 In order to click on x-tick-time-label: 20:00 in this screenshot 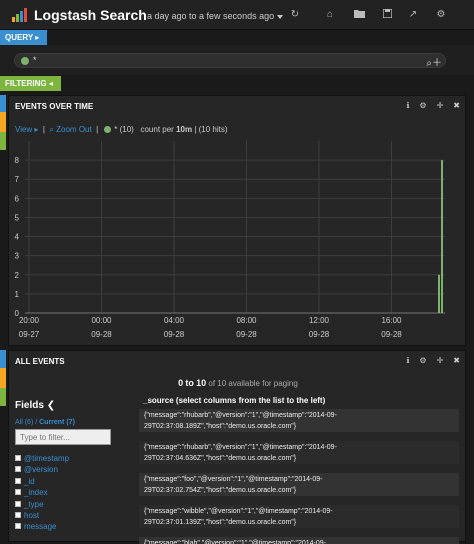, I will do `click(29, 320)`.